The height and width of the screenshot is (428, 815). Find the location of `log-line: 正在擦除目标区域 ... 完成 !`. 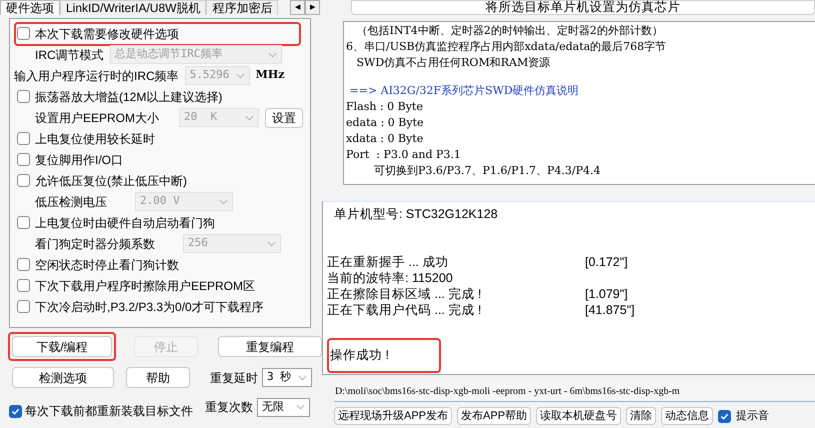

log-line: 正在擦除目标区域 ... 完成 ! is located at coordinates (404, 294).